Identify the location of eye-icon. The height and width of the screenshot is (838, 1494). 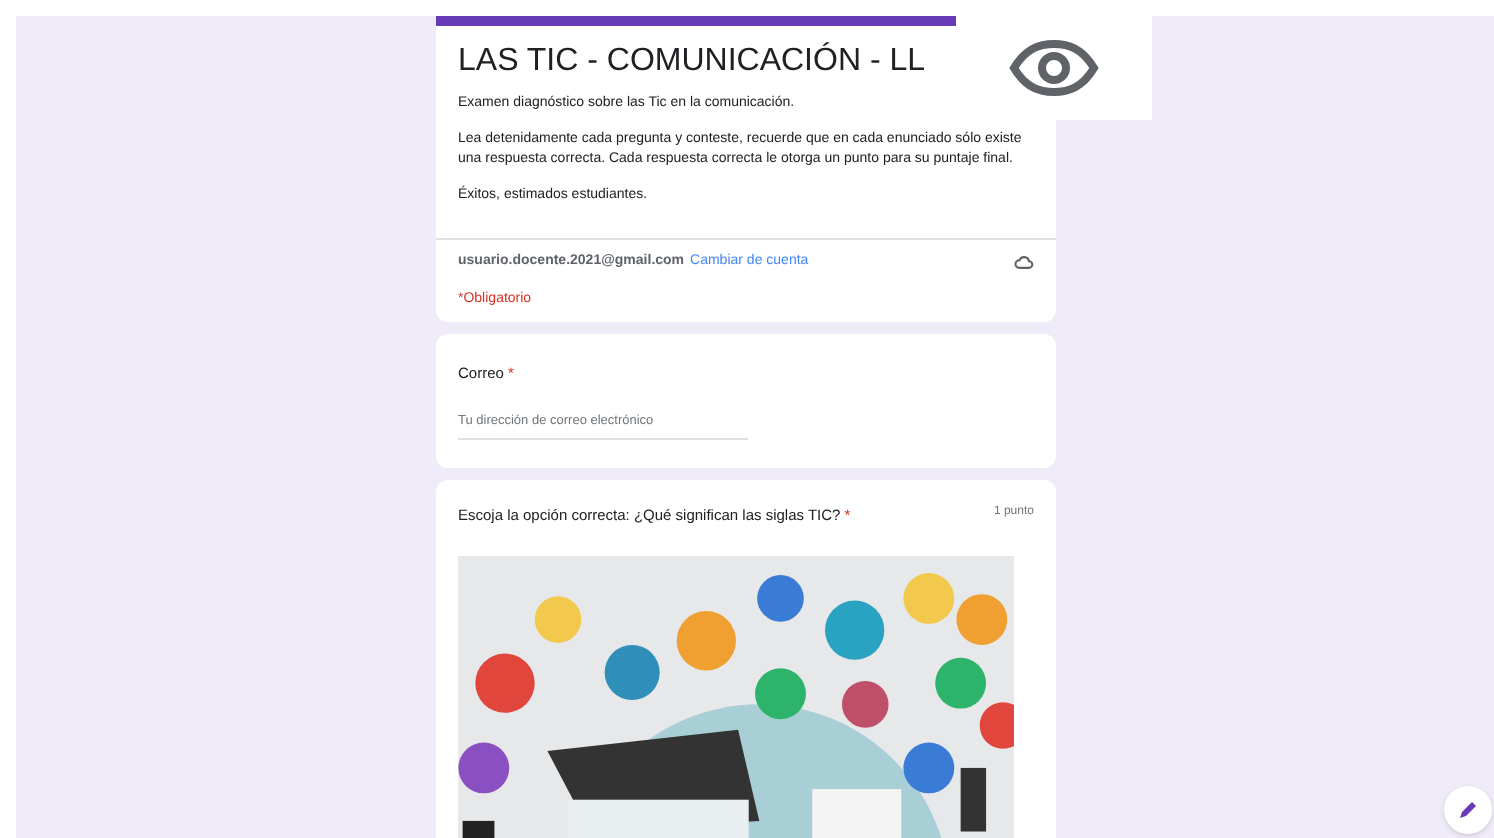
(1054, 68).